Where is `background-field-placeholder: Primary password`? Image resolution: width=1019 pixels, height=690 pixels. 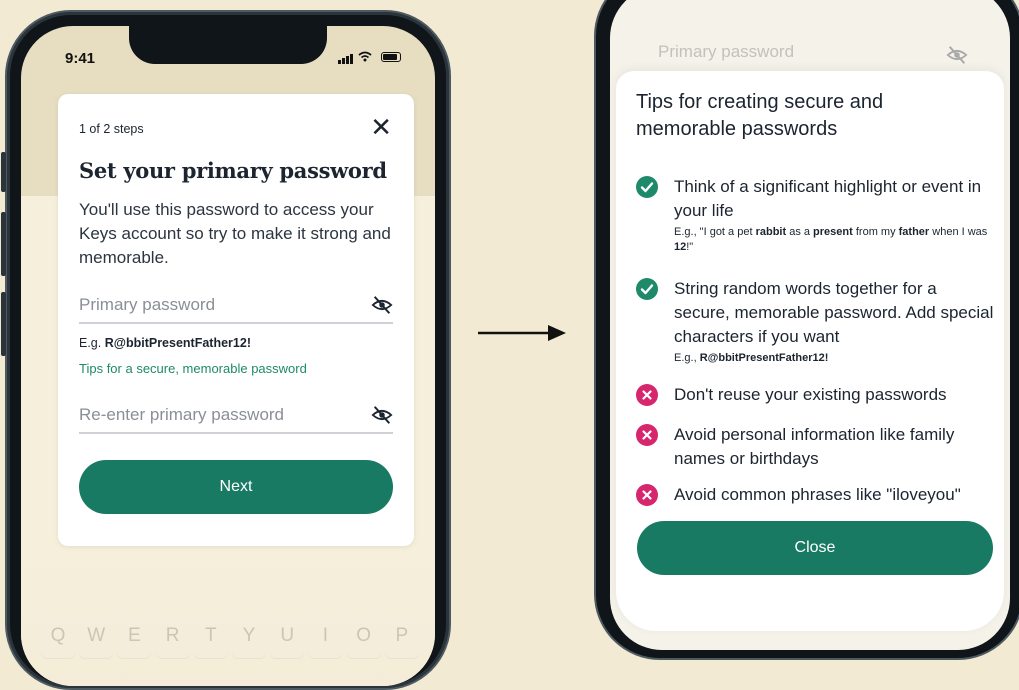
background-field-placeholder: Primary password is located at coordinates (726, 51).